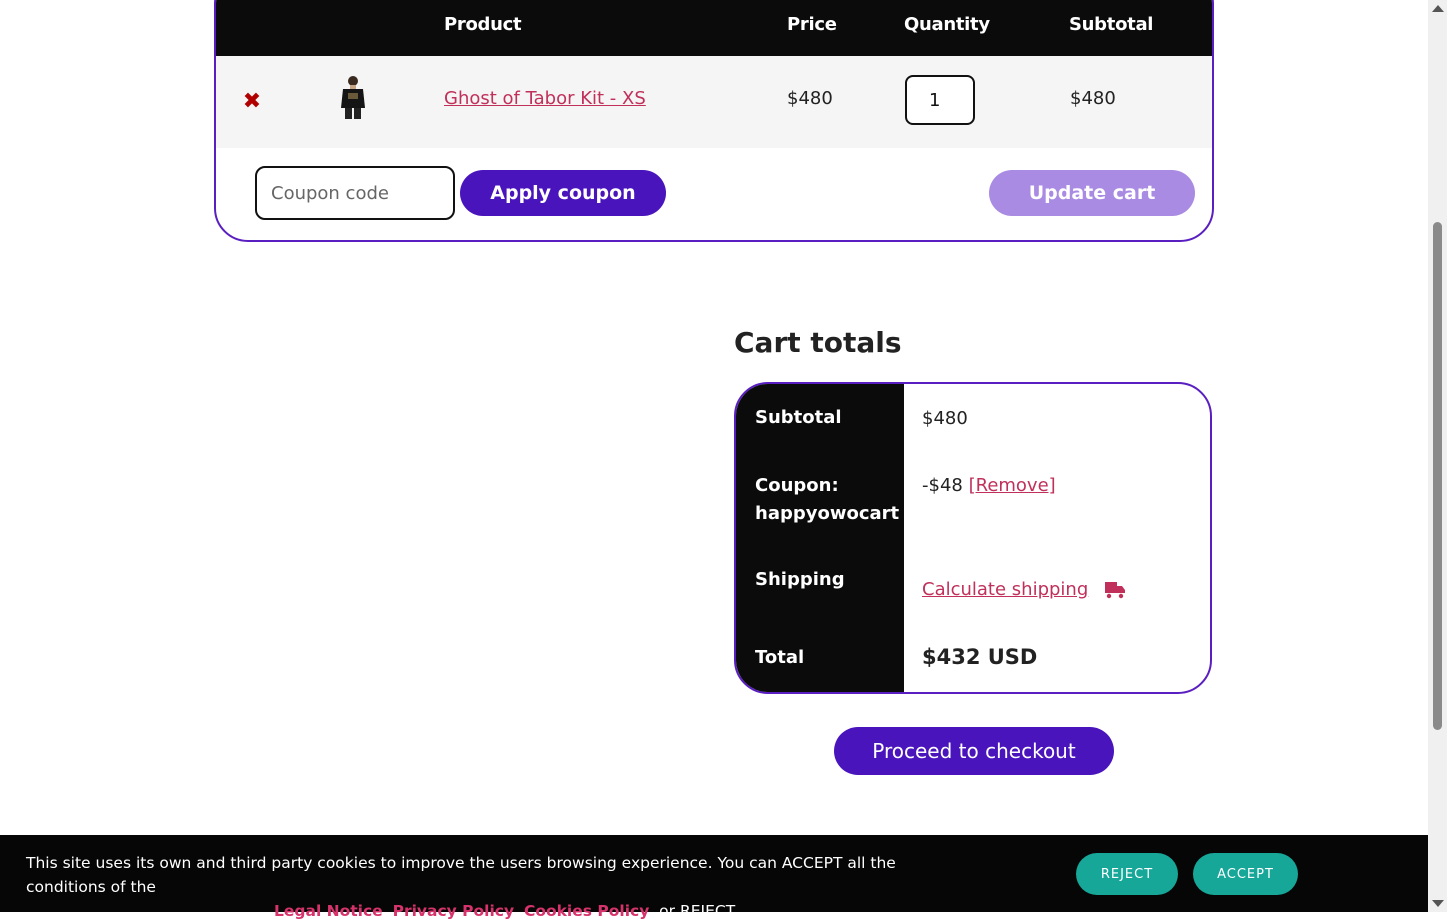 The width and height of the screenshot is (1447, 923). I want to click on truck-icon, so click(1115, 590).